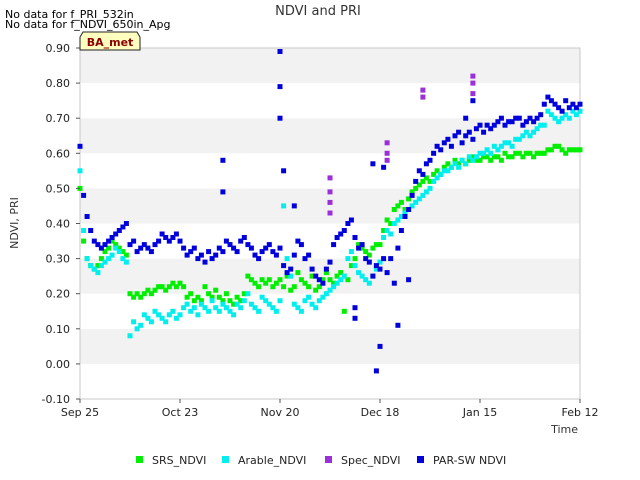 This screenshot has height=480, width=640. Describe the element at coordinates (58, 294) in the screenshot. I see `y-tick-label: 0.20` at that location.